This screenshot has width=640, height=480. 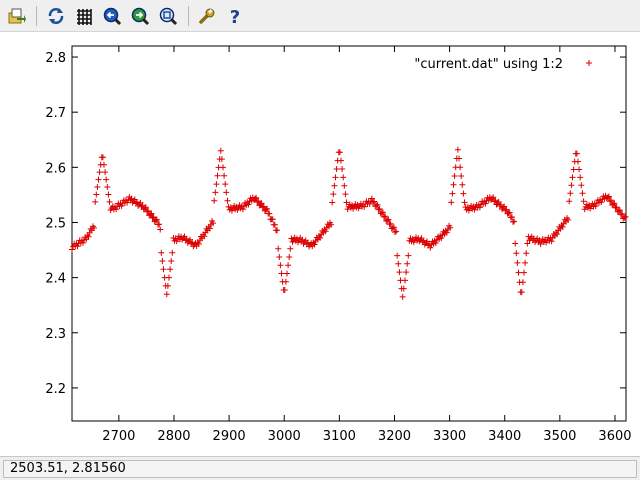 I want to click on zoom-next-button, so click(x=140, y=16).